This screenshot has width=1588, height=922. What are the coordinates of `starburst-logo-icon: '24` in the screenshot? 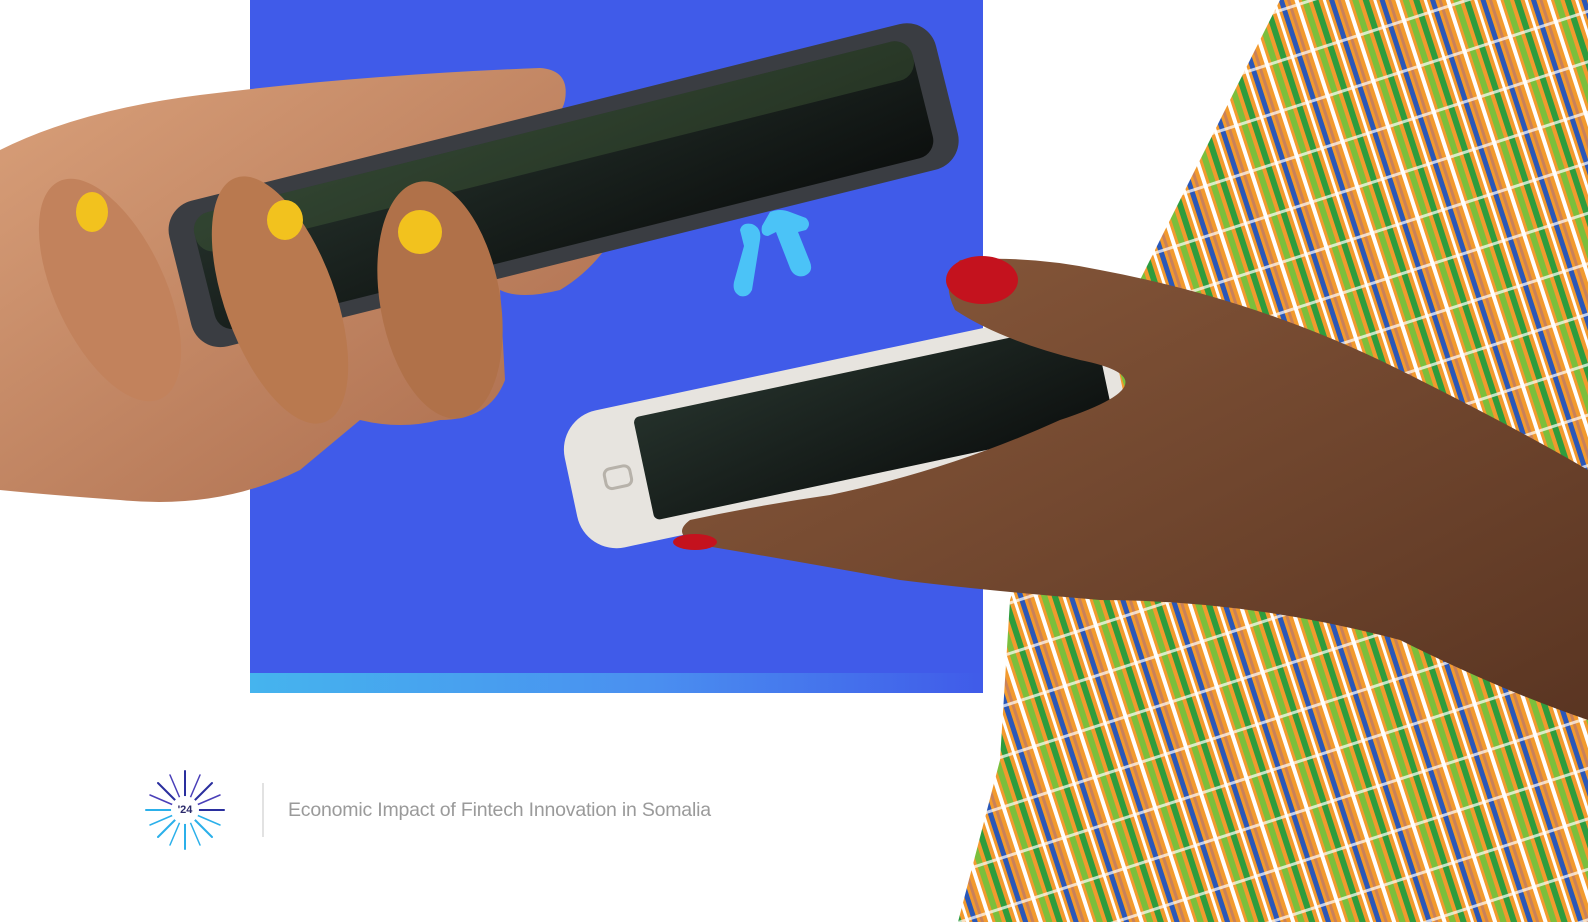 It's located at (185, 810).